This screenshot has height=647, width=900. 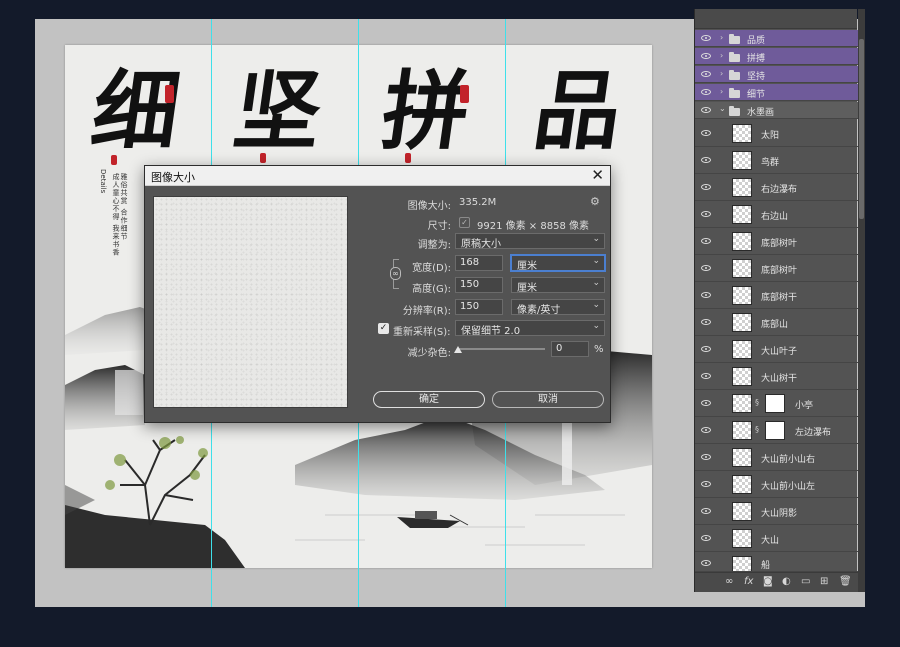 What do you see at coordinates (377, 176) in the screenshot?
I see `dialog-titlebar: 图像大小 ✕` at bounding box center [377, 176].